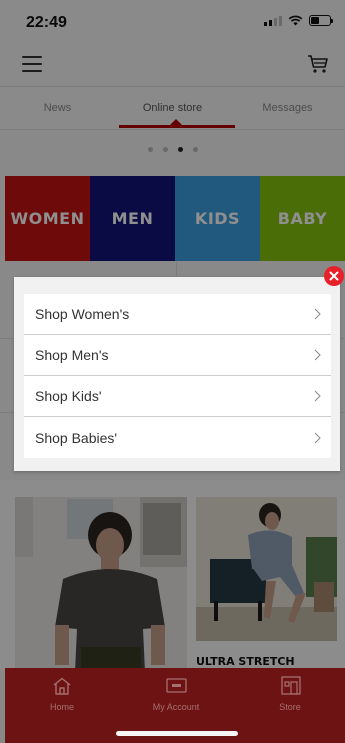 This screenshot has height=743, width=345. I want to click on store-icon, so click(291, 685).